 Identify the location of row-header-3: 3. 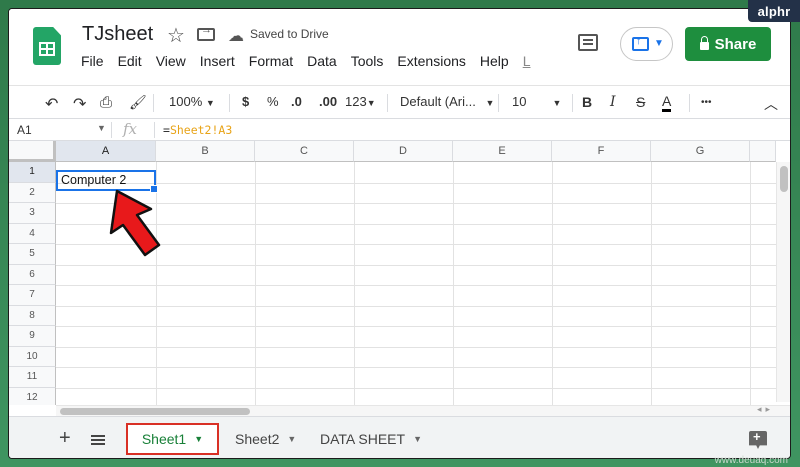
(32, 213).